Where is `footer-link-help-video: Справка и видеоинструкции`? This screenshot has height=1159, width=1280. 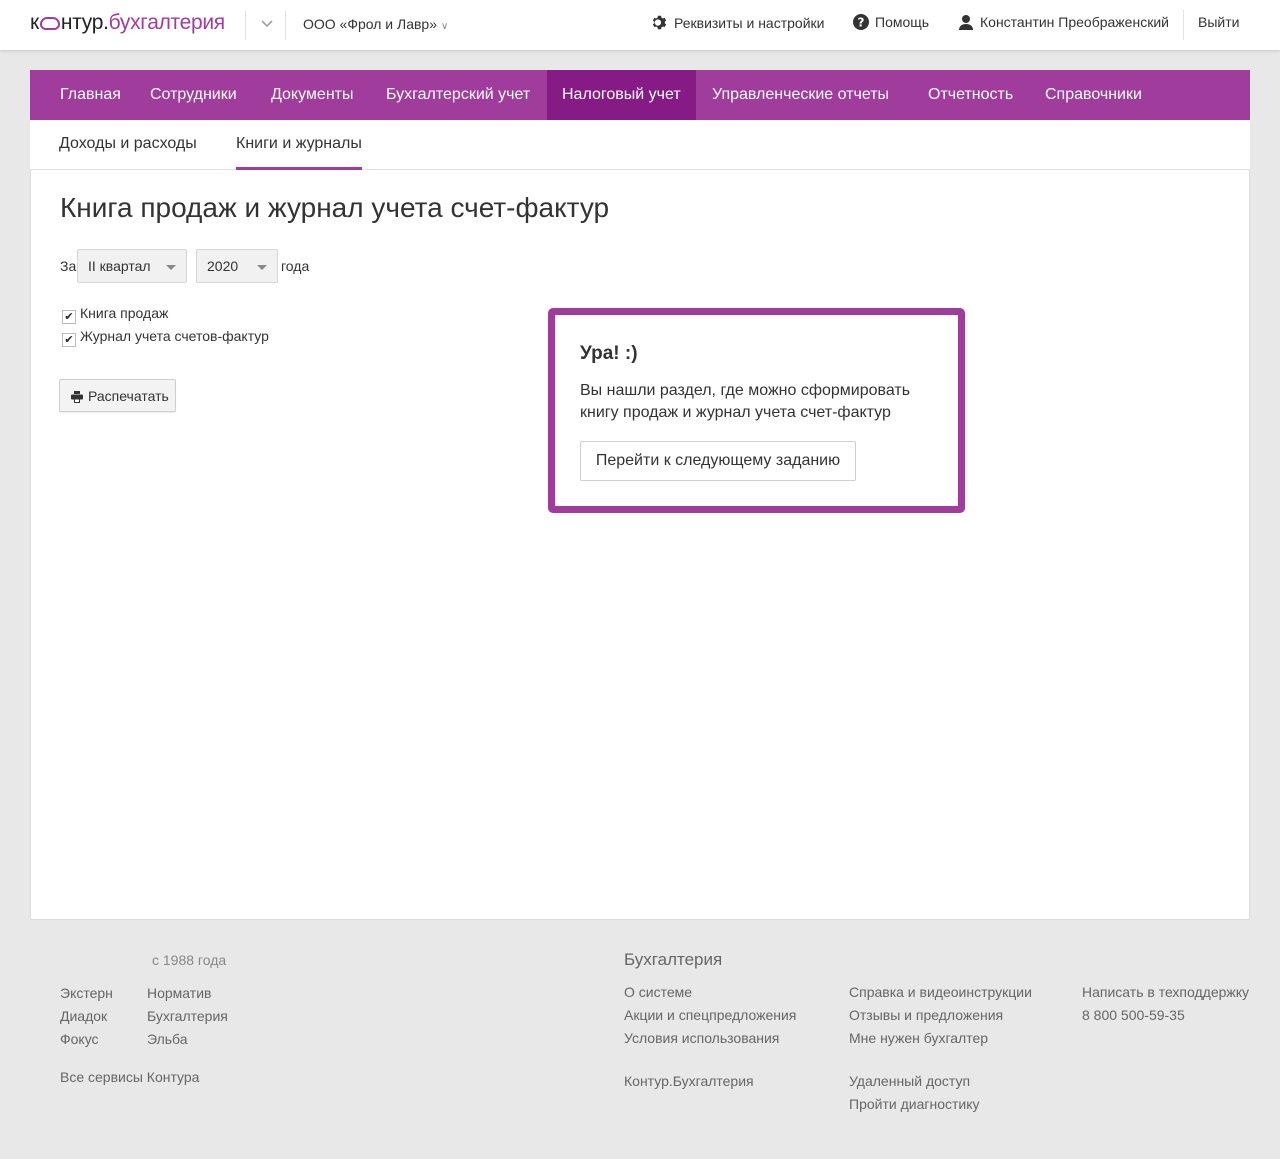 footer-link-help-video: Справка и видеоинструкции is located at coordinates (940, 992).